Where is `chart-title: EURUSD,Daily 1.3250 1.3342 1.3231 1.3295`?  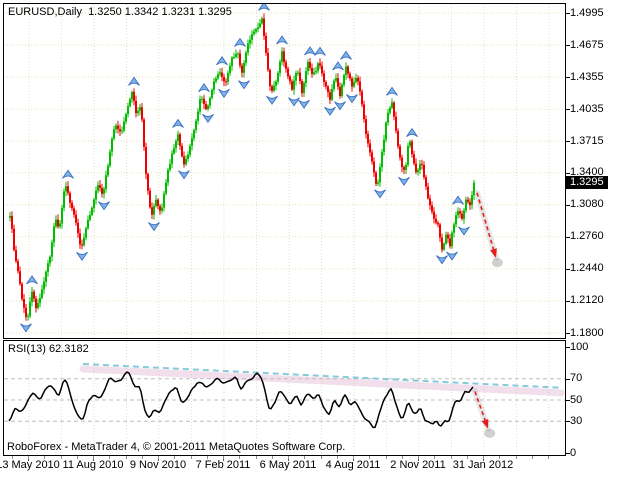
chart-title: EURUSD,Daily 1.3250 1.3342 1.3231 1.3295 is located at coordinates (120, 12).